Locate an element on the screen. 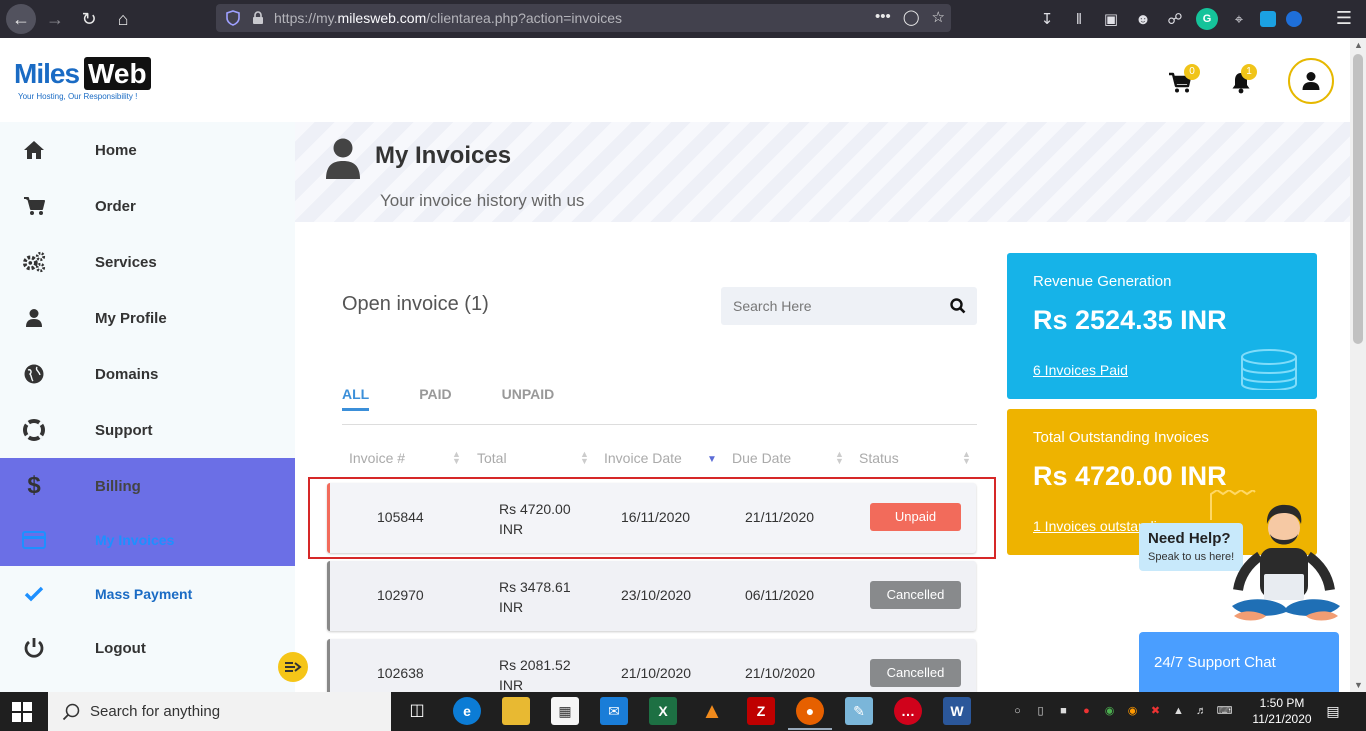  clock-time: 1:50 PM is located at coordinates (1282, 703).